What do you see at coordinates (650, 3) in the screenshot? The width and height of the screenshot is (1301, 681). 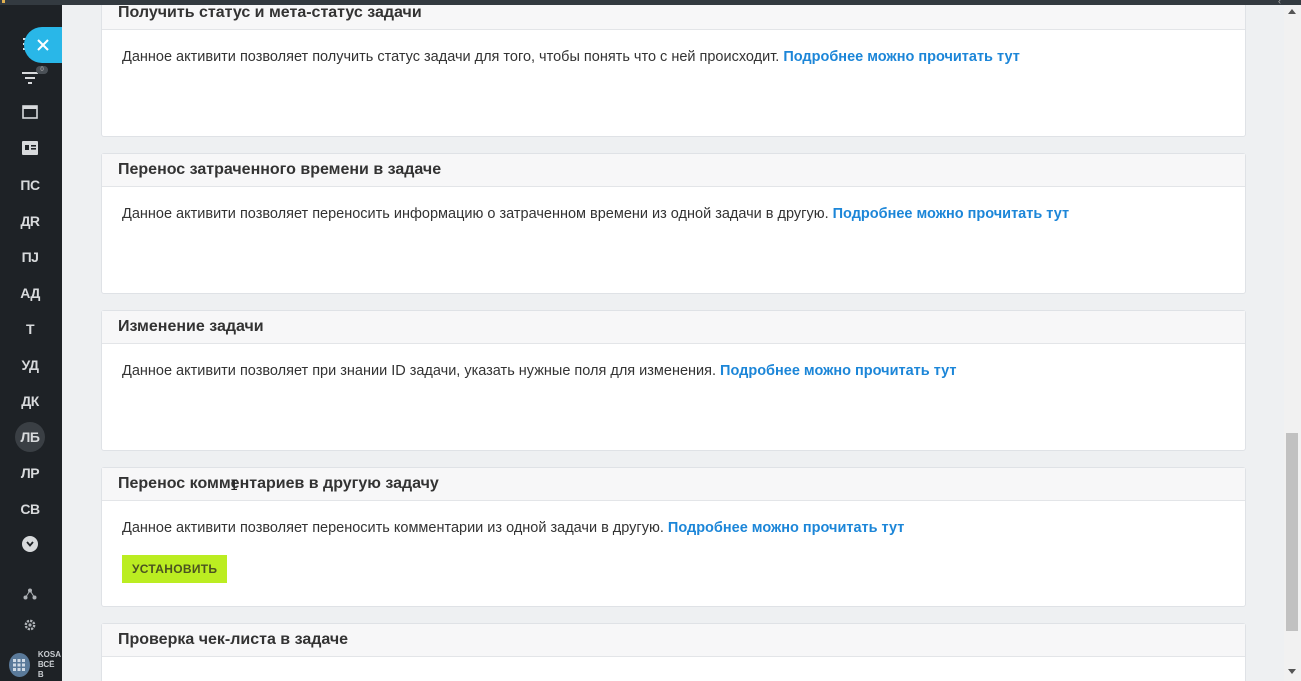 I see `top-bar: ‹` at bounding box center [650, 3].